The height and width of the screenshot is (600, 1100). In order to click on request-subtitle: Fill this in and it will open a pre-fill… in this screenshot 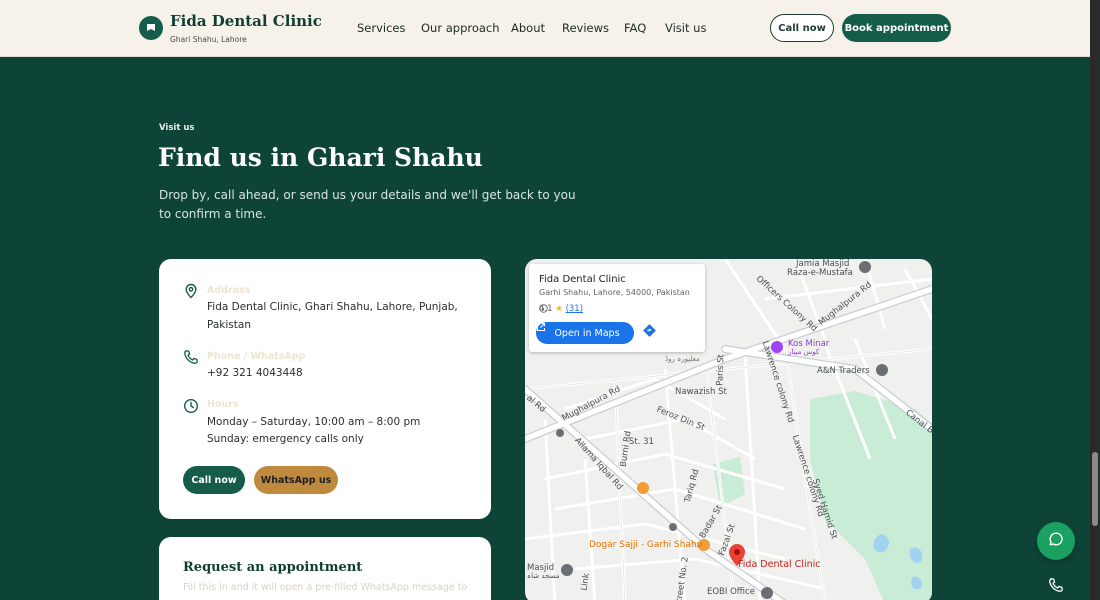, I will do `click(325, 587)`.